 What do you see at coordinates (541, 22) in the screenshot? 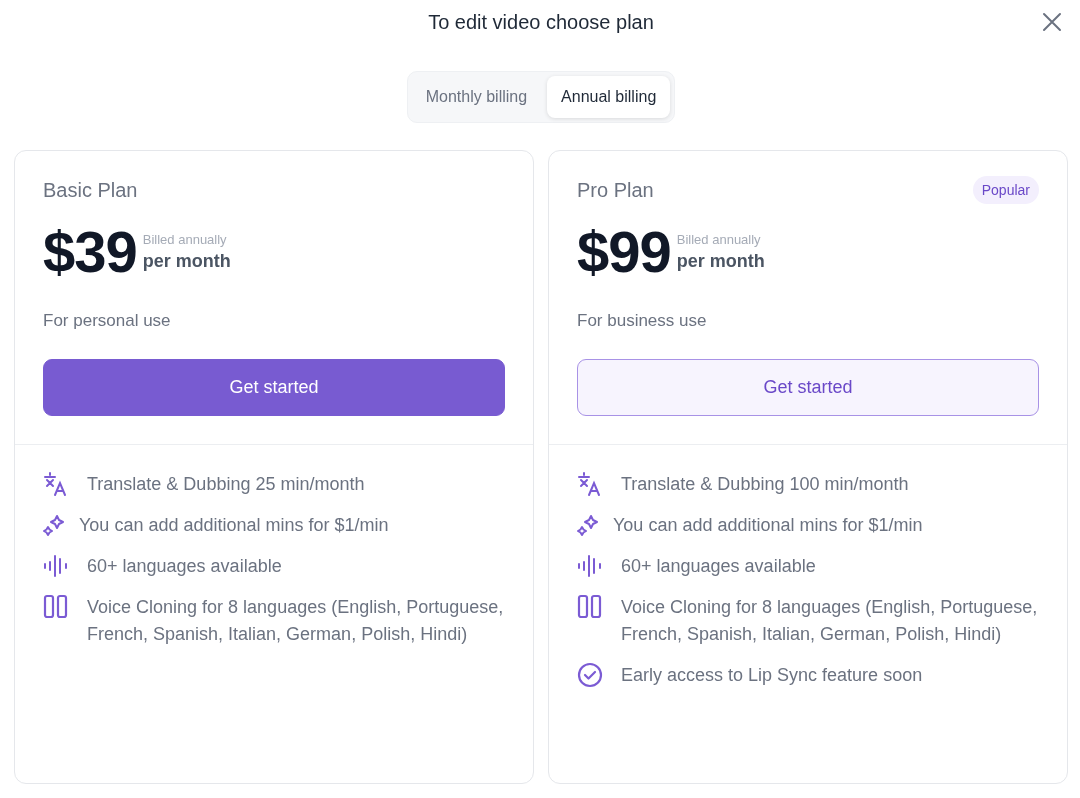
I see `dialog-title: To edit video choose plan` at bounding box center [541, 22].